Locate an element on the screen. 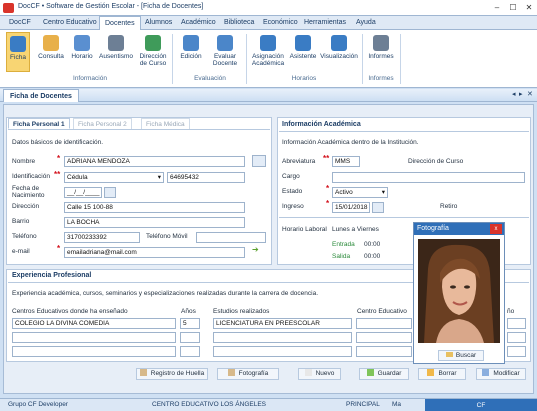  scroll-right-icon: ▸ is located at coordinates (521, 94).